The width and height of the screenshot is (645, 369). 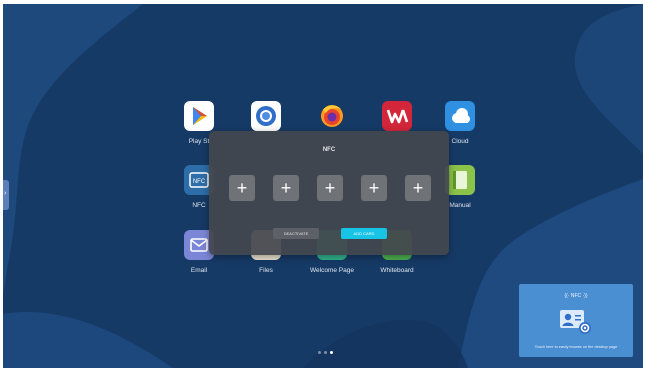 I want to click on play-store-icon, so click(x=199, y=116).